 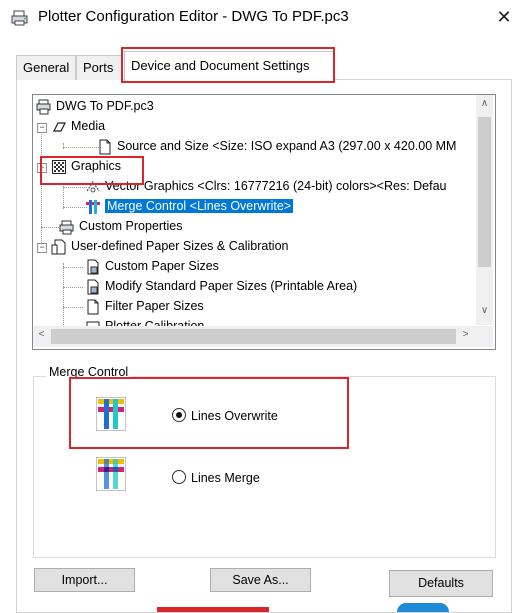 What do you see at coordinates (66, 227) in the screenshot?
I see `custom-properties-icon` at bounding box center [66, 227].